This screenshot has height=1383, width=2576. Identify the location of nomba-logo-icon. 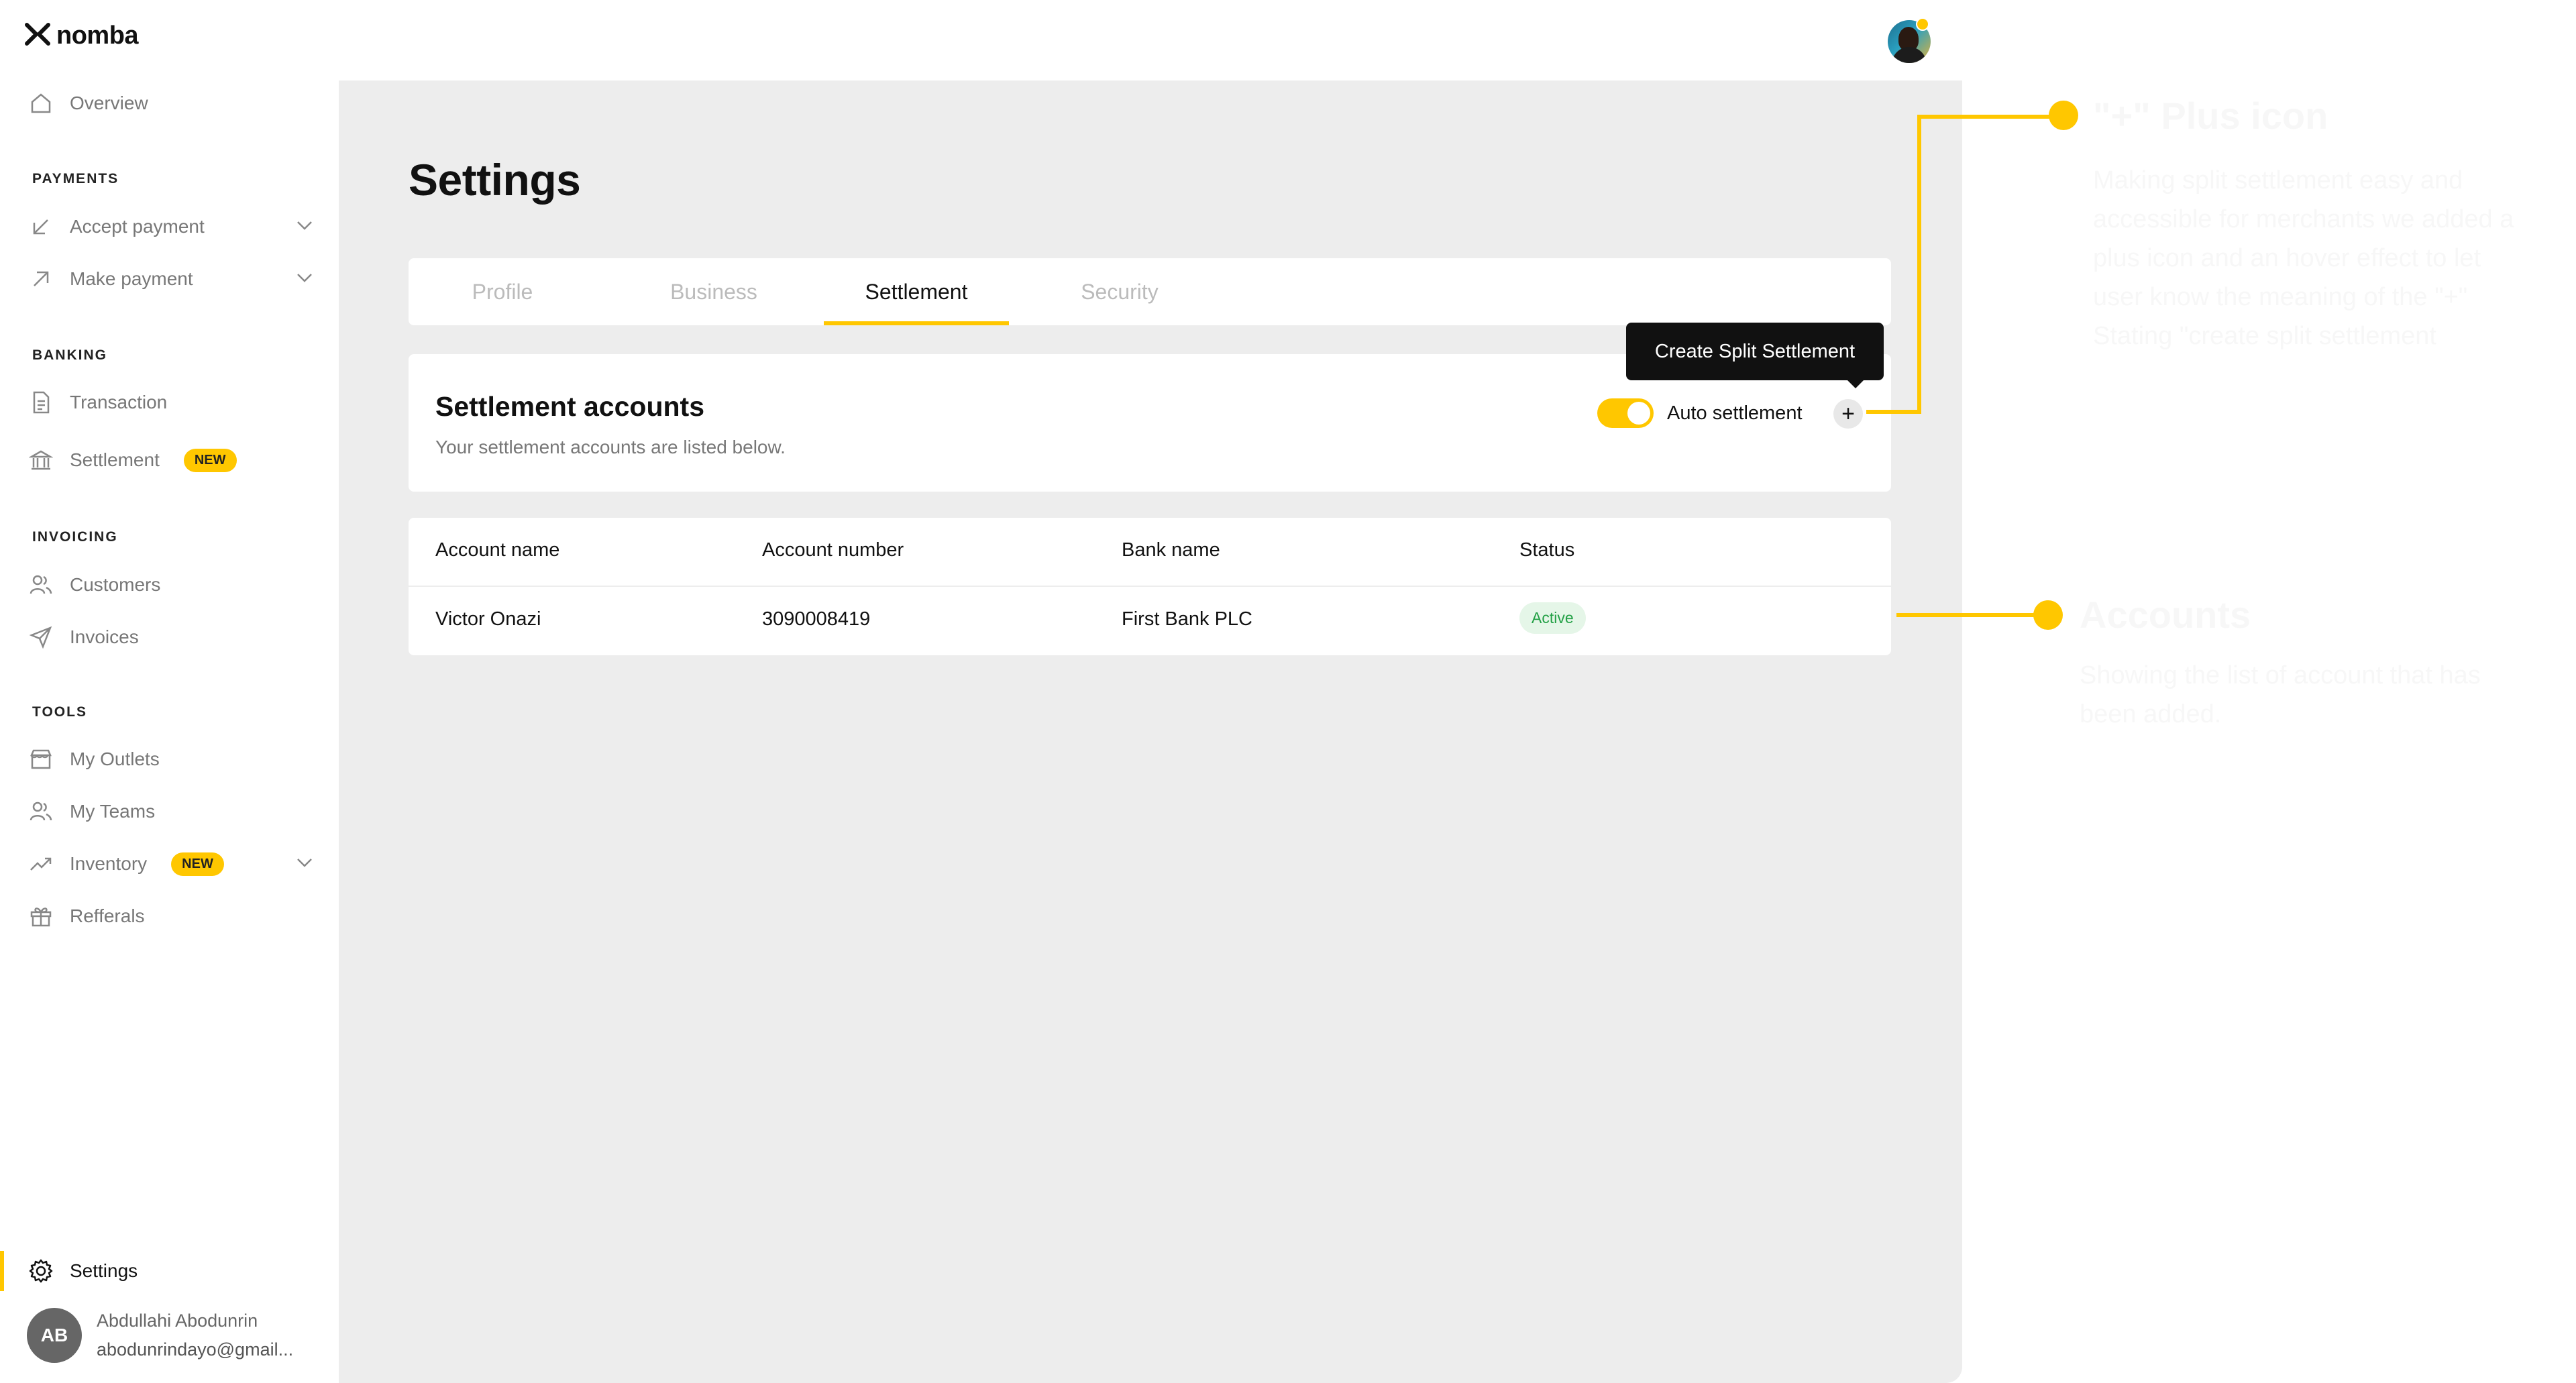
(37, 36).